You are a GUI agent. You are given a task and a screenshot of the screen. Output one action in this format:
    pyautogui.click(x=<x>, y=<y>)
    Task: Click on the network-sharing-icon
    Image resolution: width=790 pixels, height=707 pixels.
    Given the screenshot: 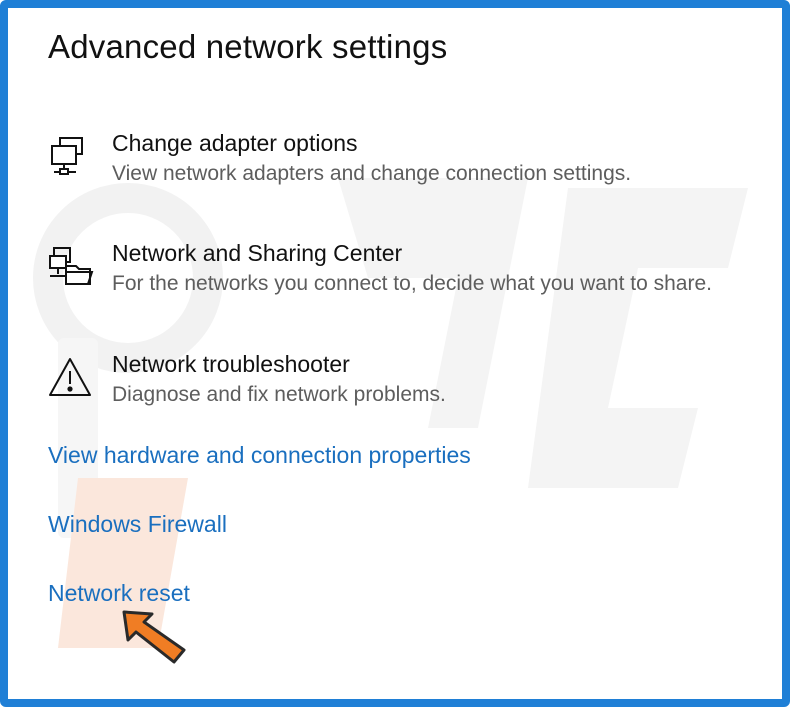 What is the action you would take?
    pyautogui.click(x=70, y=266)
    